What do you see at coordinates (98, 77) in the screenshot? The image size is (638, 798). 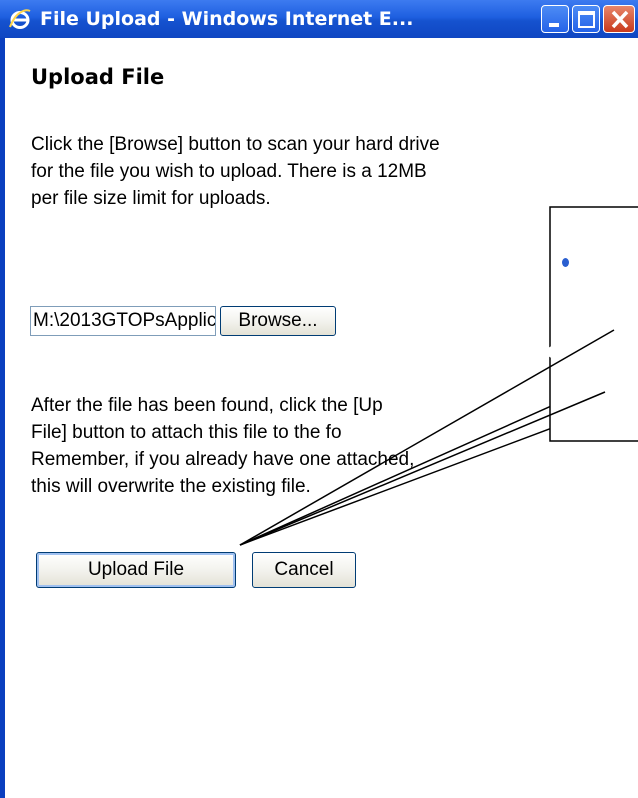 I see `dialog-heading: Upload File` at bounding box center [98, 77].